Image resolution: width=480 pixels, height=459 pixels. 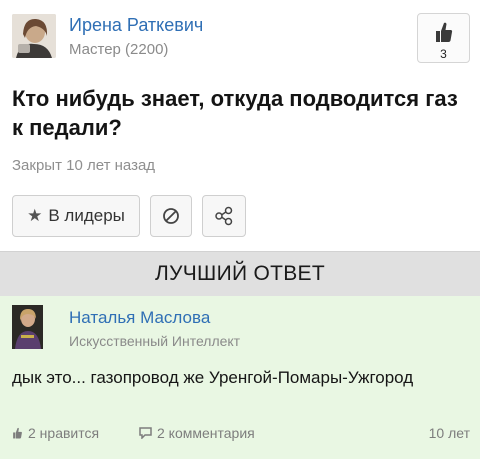 I want to click on report-button, so click(x=171, y=216).